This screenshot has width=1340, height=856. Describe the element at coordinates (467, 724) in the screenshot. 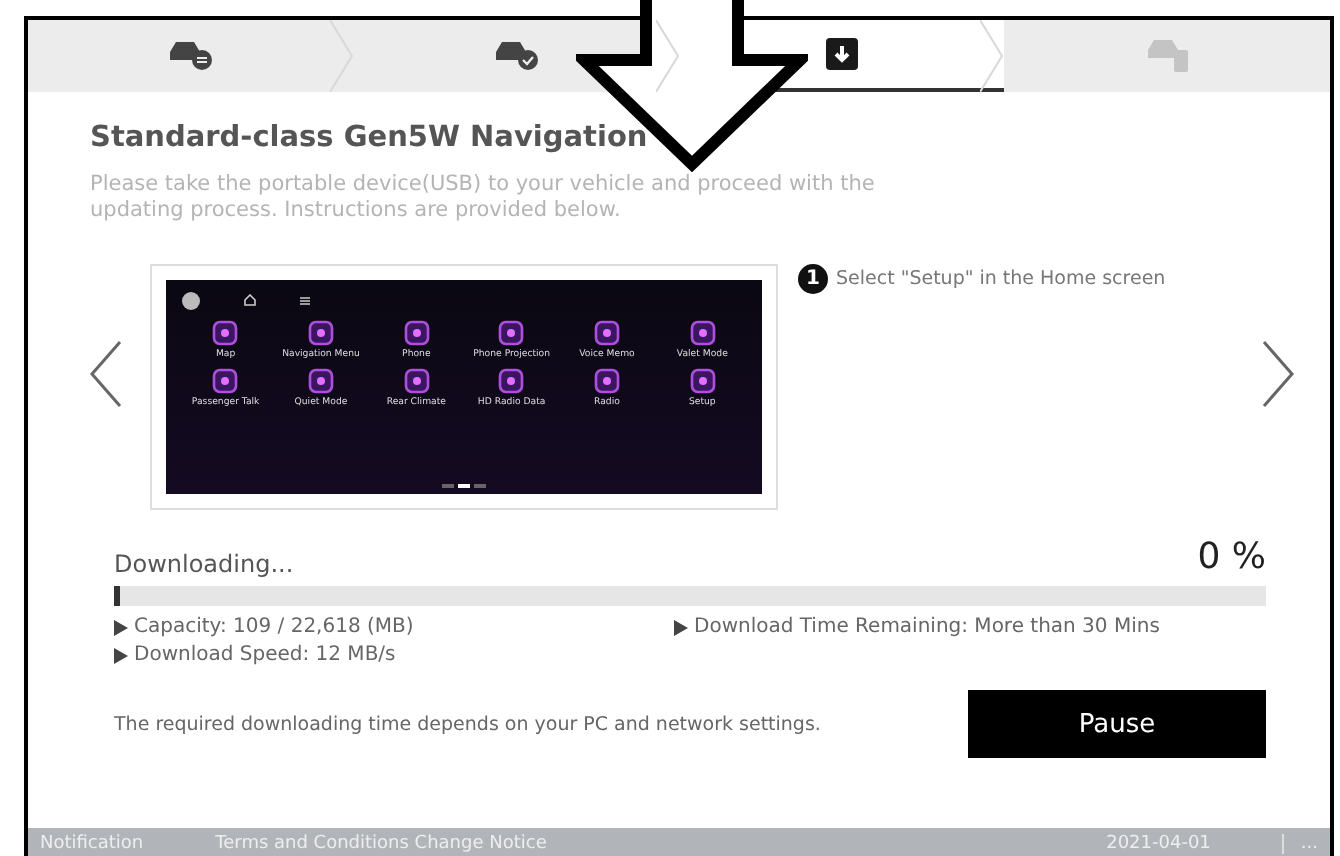

I see `note-text: The required downloading time depends on your PC and network settings.` at that location.